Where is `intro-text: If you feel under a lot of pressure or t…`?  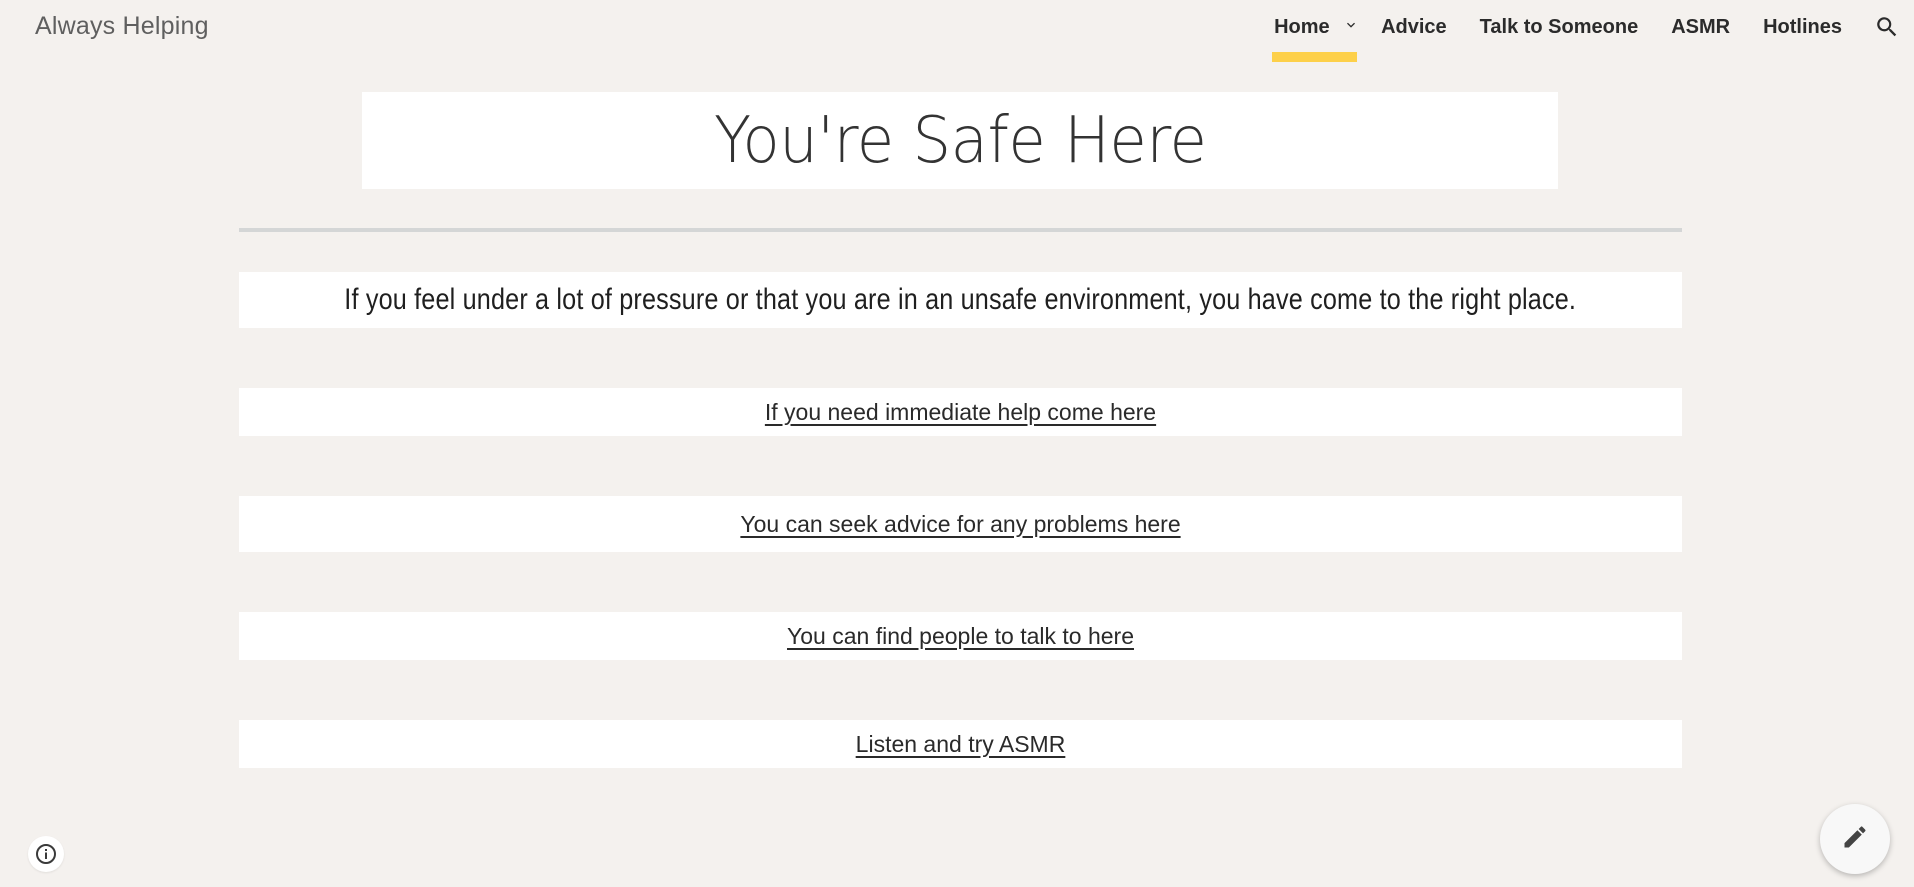
intro-text: If you feel under a lot of pressure or t… is located at coordinates (960, 299).